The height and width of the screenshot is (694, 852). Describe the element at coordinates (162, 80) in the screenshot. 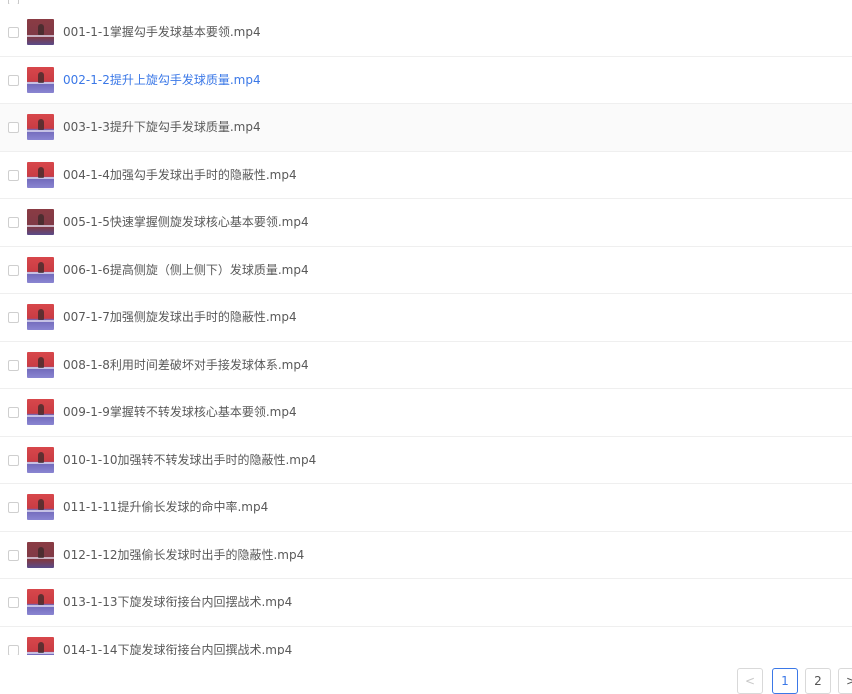

I see `file-name-link: 002-1-2提升上旋勾手发球质量.mp4` at that location.